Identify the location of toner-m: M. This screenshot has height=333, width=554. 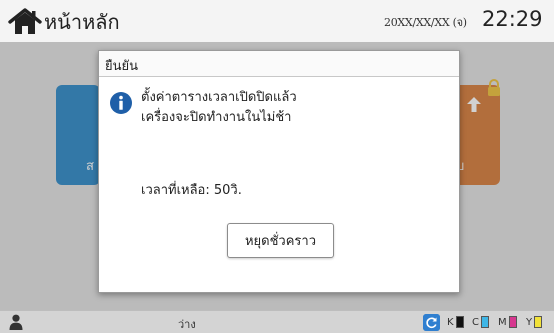
(507, 322).